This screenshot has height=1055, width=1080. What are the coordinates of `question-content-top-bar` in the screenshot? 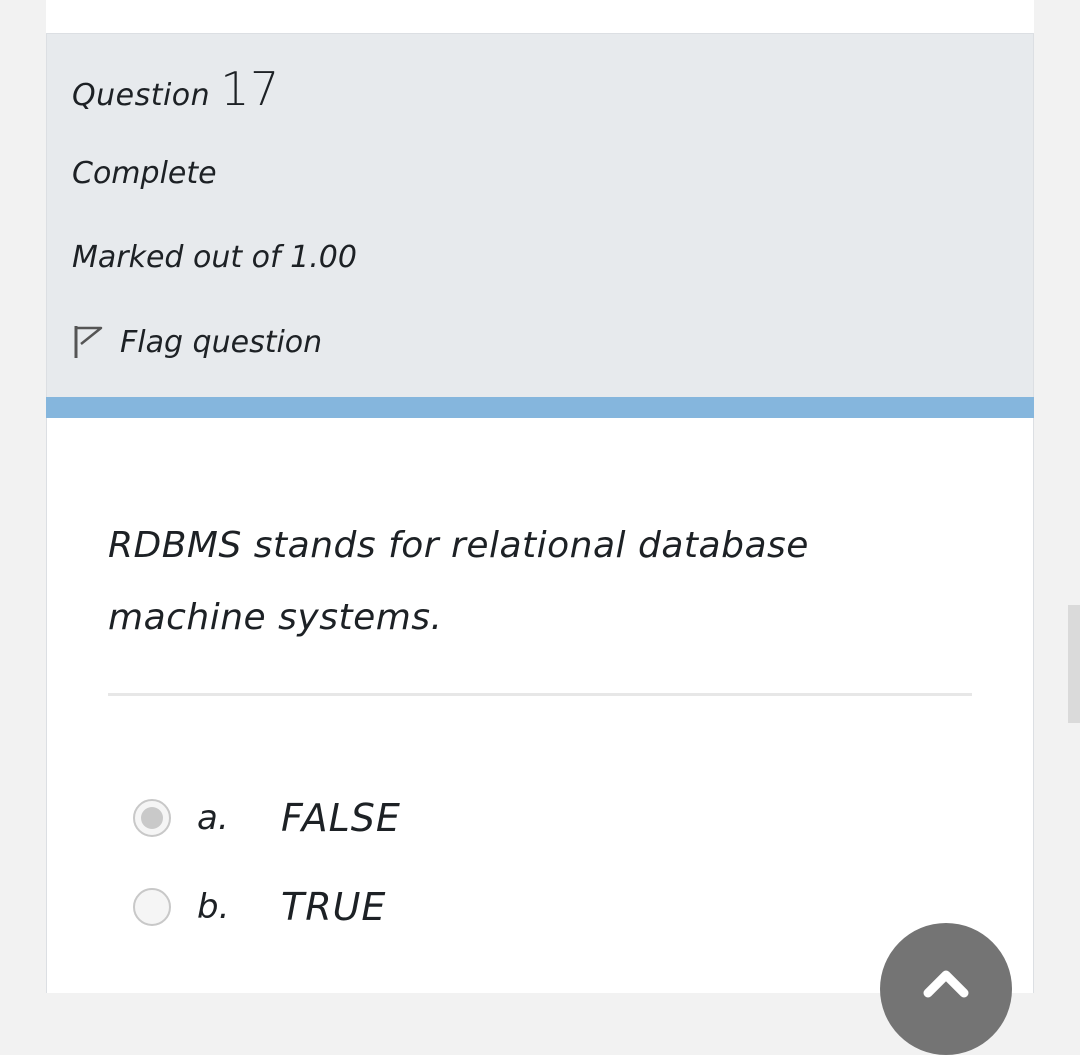 It's located at (540, 407).